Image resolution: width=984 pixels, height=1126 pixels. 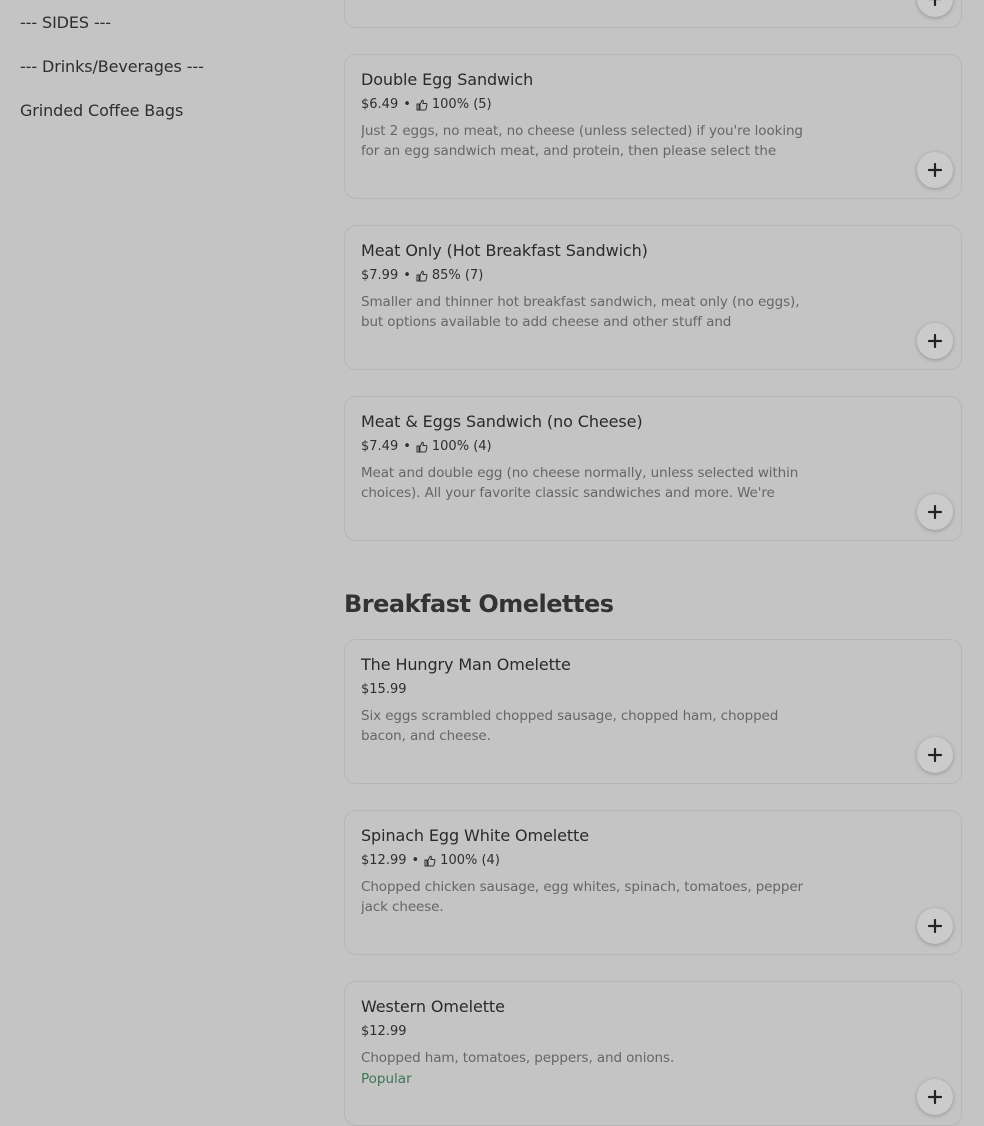 I want to click on sidebar-item-sides: --- SIDES ---, so click(x=65, y=22).